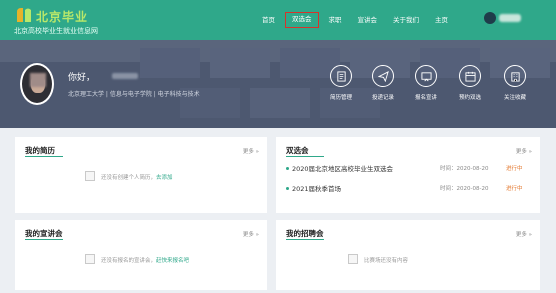 The width and height of the screenshot is (556, 293). What do you see at coordinates (470, 76) in the screenshot?
I see `calendar-icon` at bounding box center [470, 76].